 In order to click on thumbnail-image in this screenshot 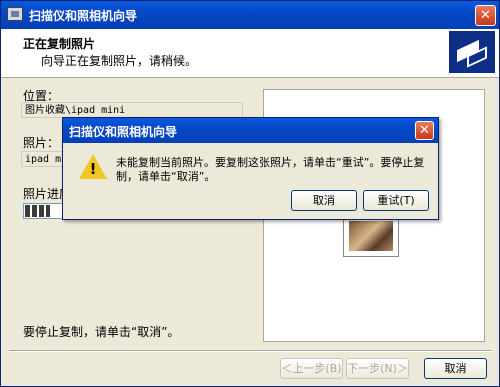, I will do `click(371, 236)`.